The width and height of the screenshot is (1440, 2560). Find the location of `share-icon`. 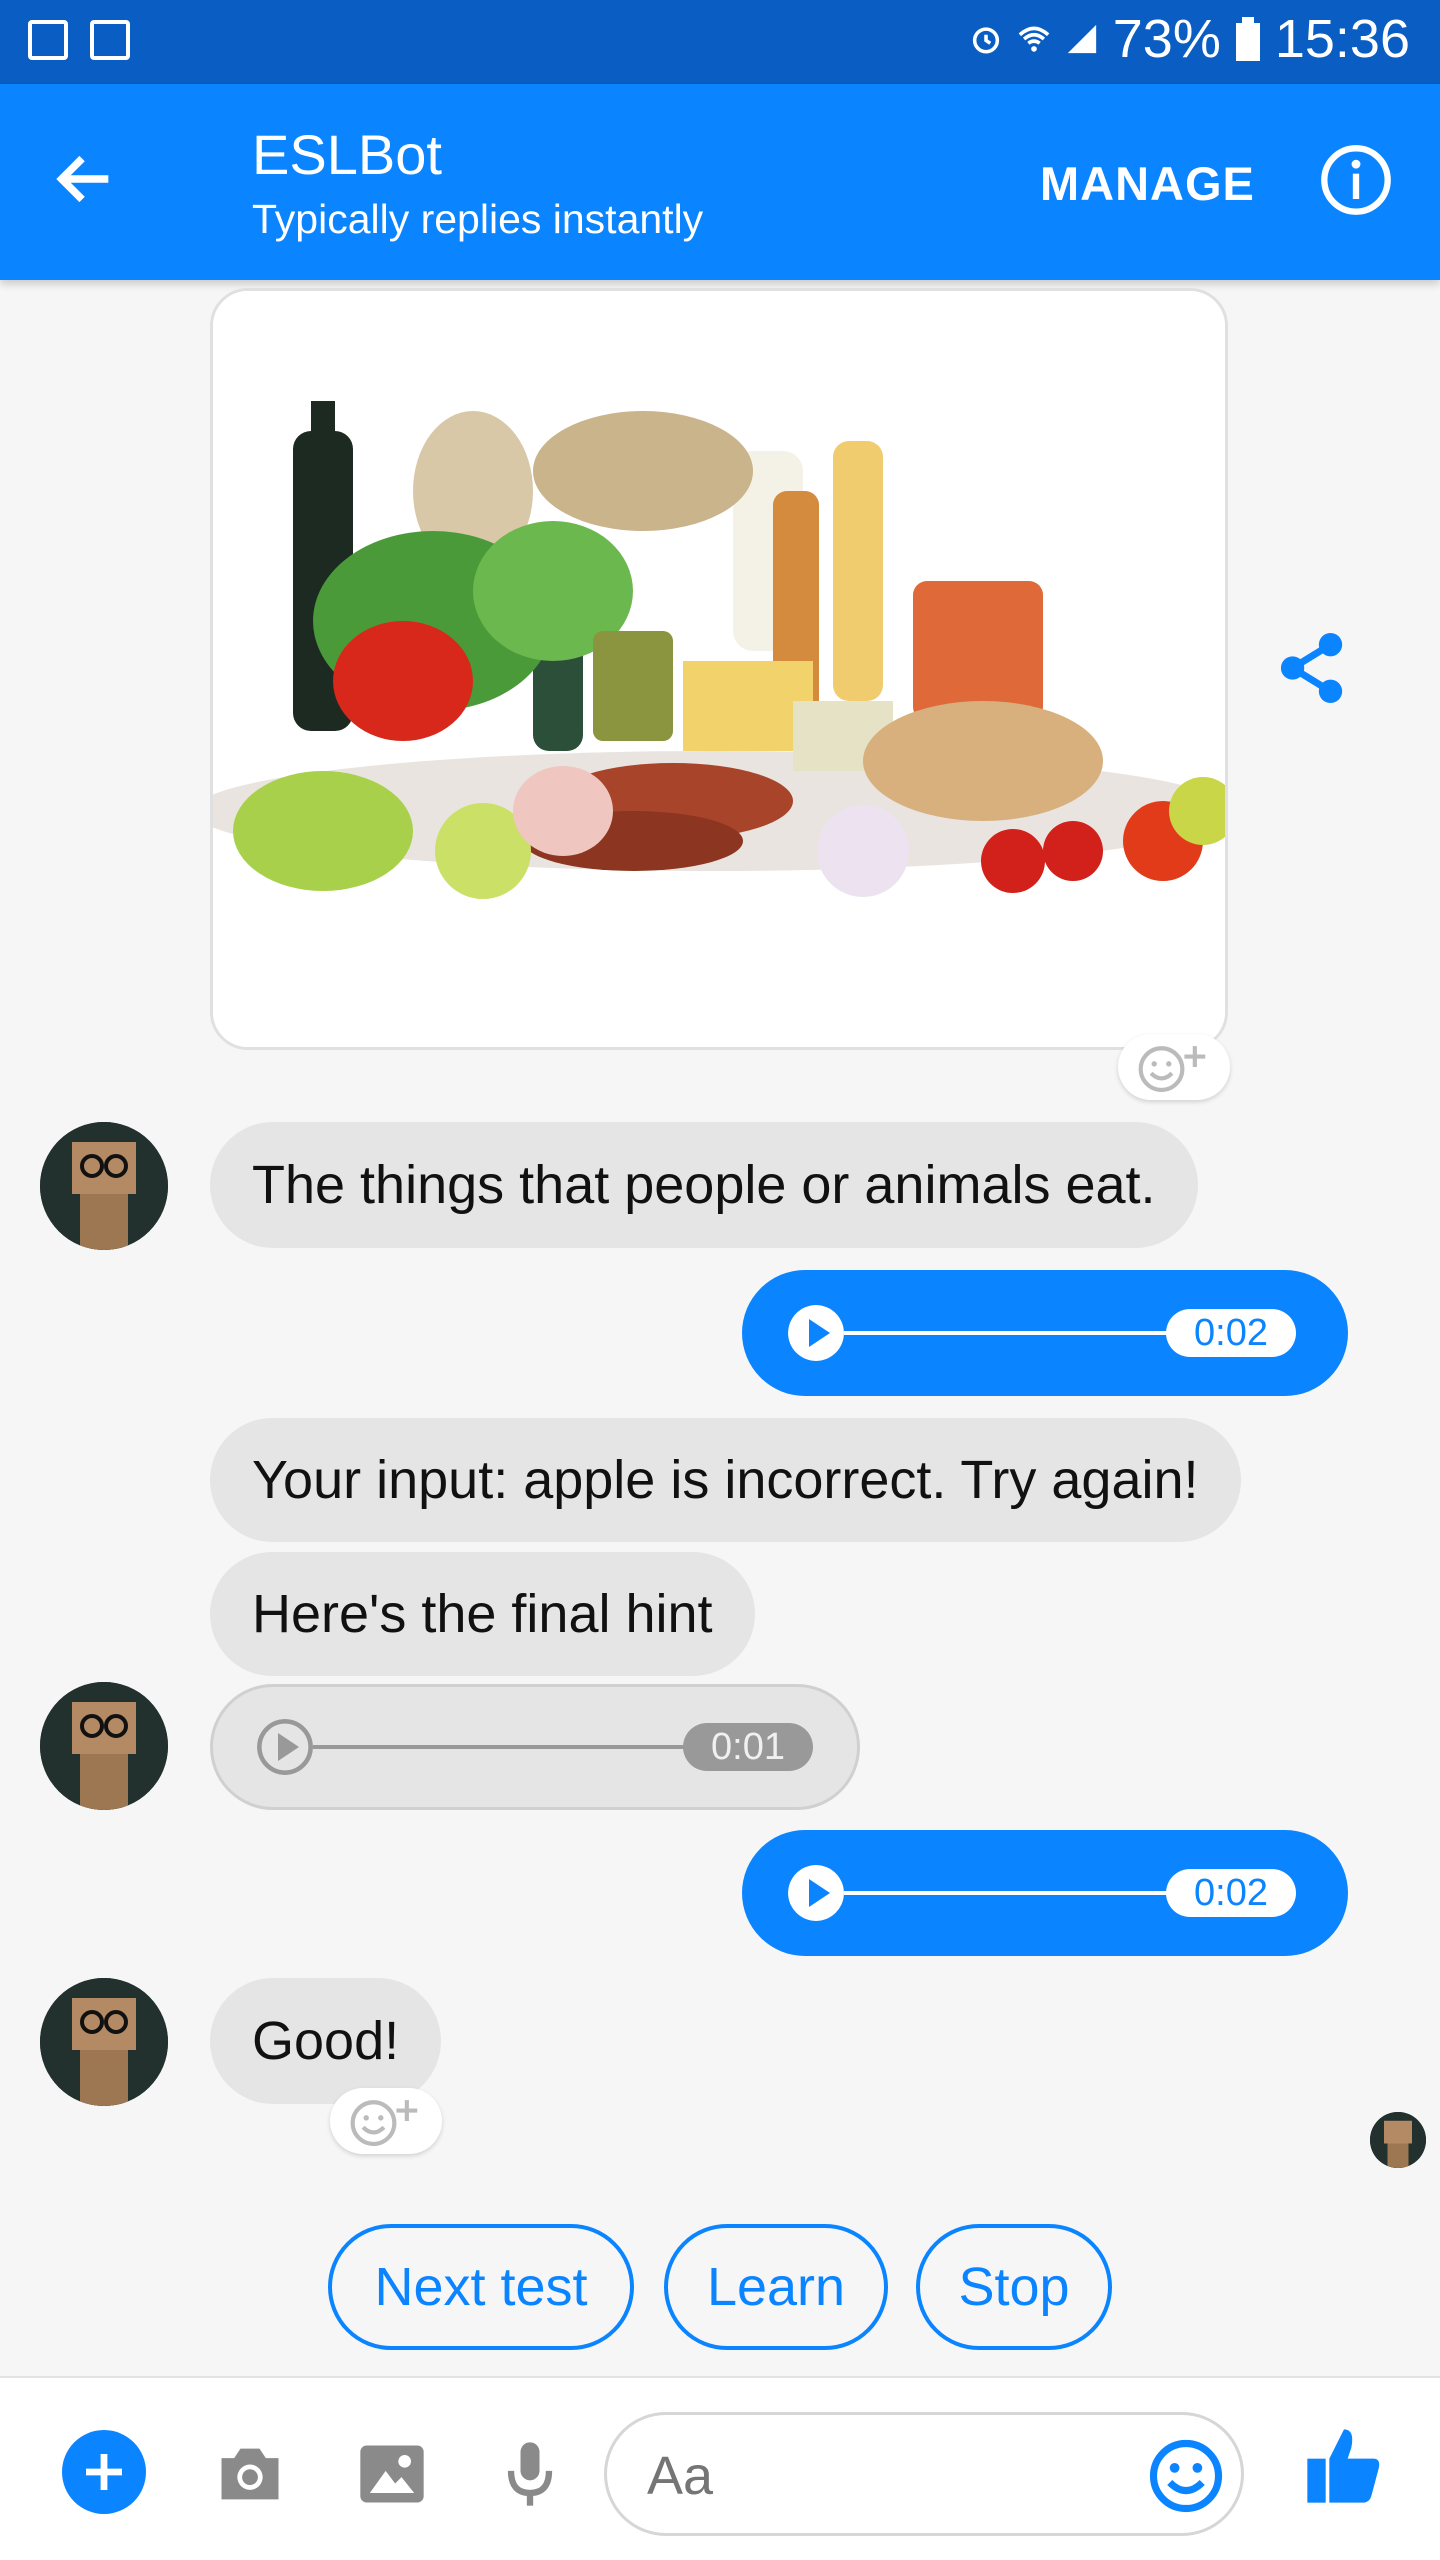

share-icon is located at coordinates (1313, 668).